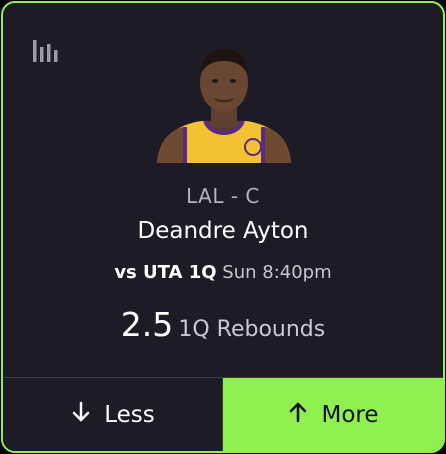  Describe the element at coordinates (223, 231) in the screenshot. I see `player-name: Deandre Ayton` at that location.